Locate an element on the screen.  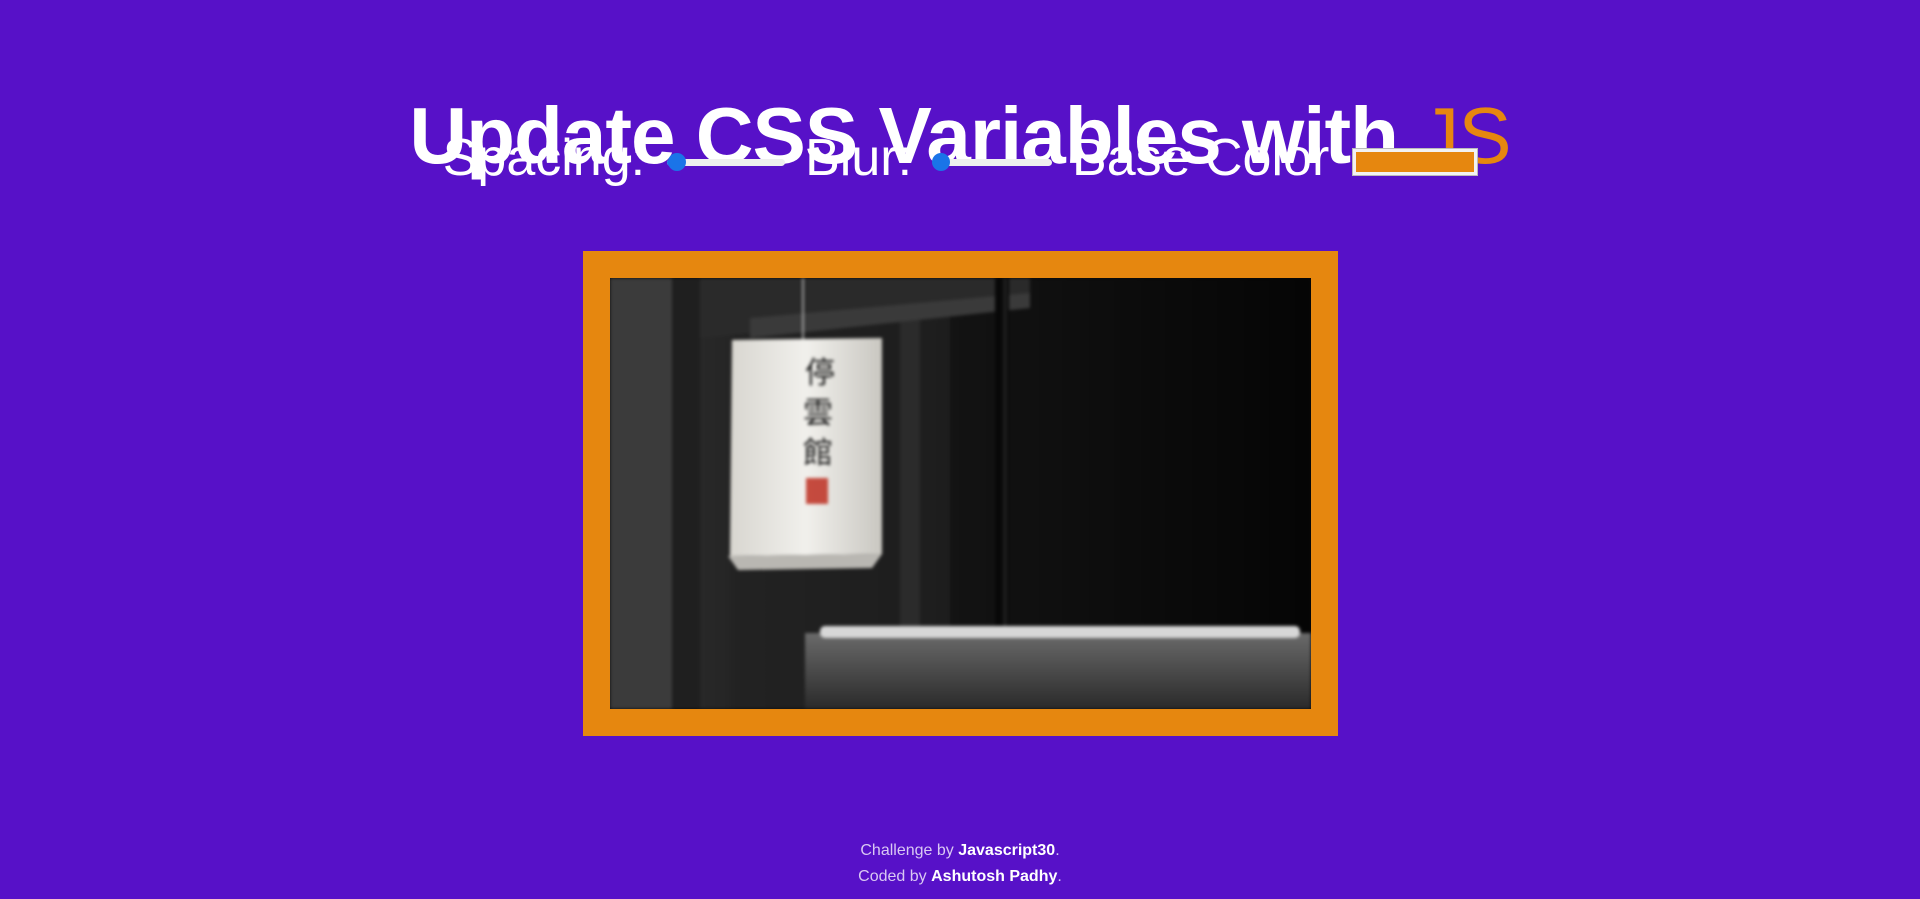
footer-challenge-line: Challenge by Javascript30. is located at coordinates (960, 851).